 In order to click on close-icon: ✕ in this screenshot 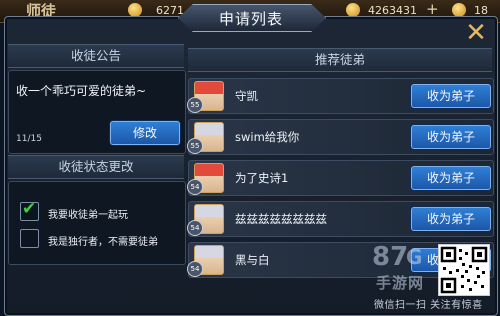, I will do `click(476, 34)`.